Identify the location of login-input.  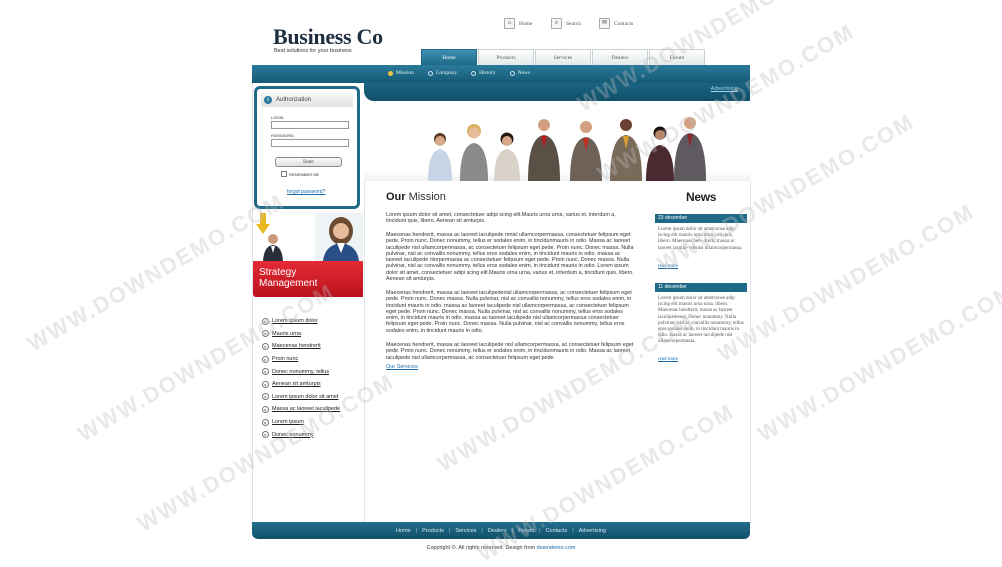
(310, 125).